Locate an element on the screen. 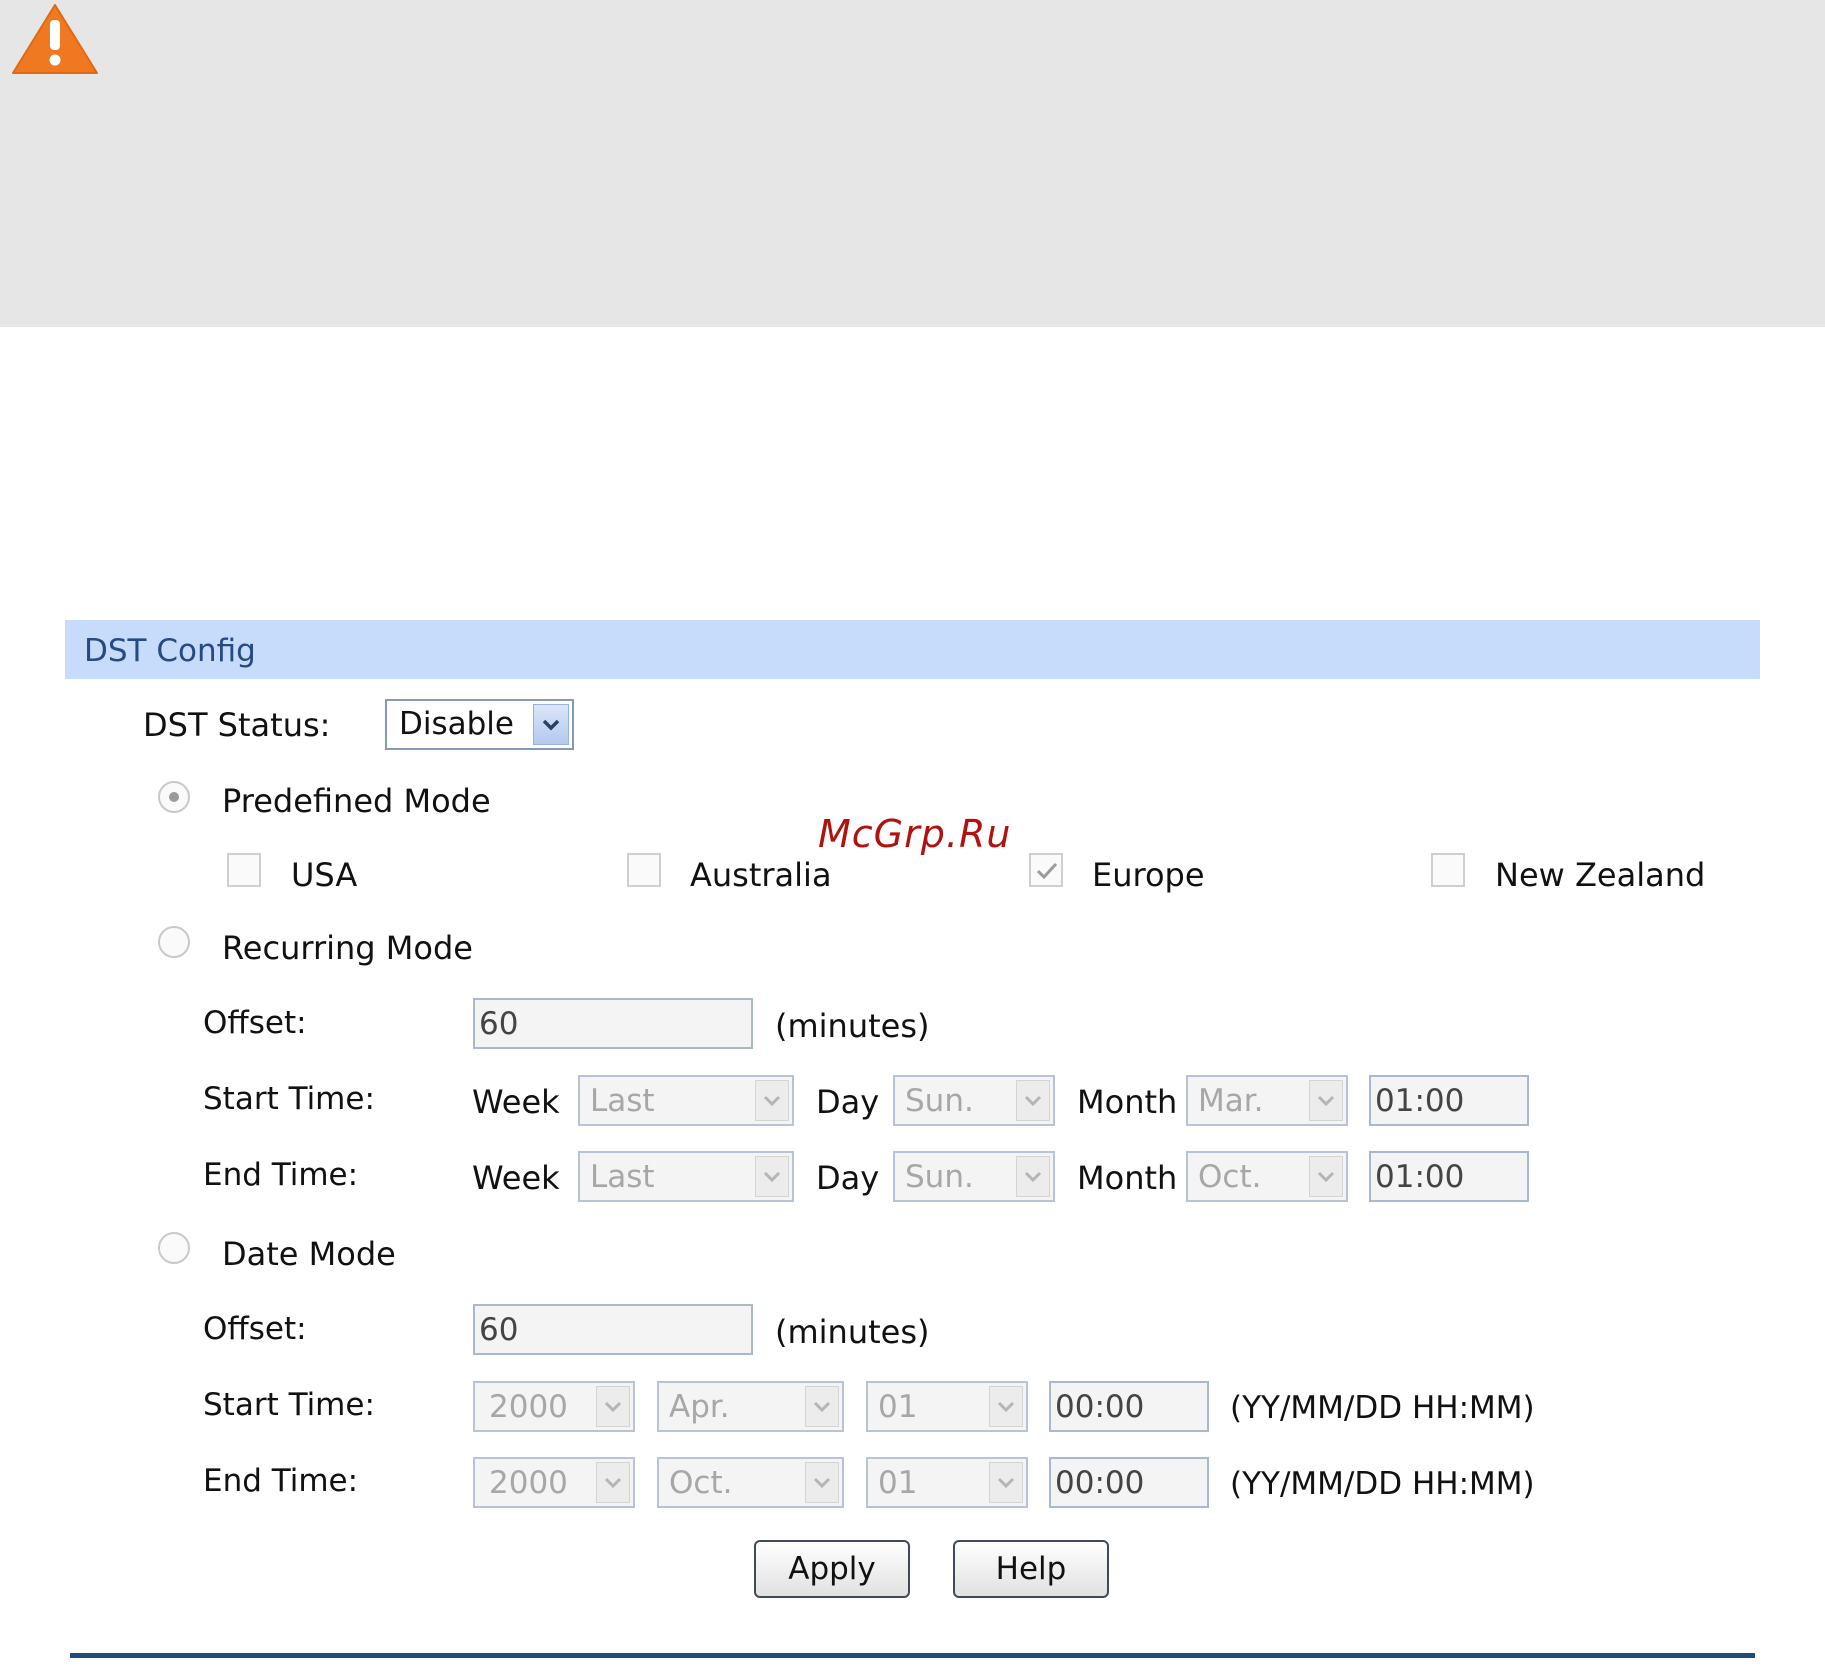  predefined-mode-radio is located at coordinates (174, 797).